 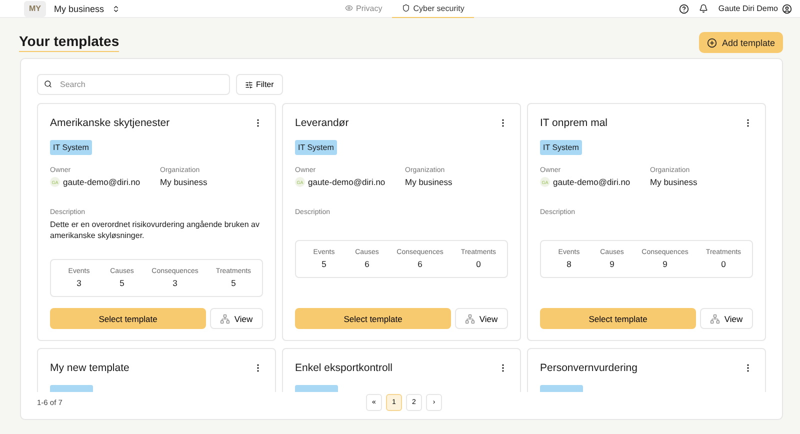 I want to click on template-title: Leverandør, so click(x=322, y=123).